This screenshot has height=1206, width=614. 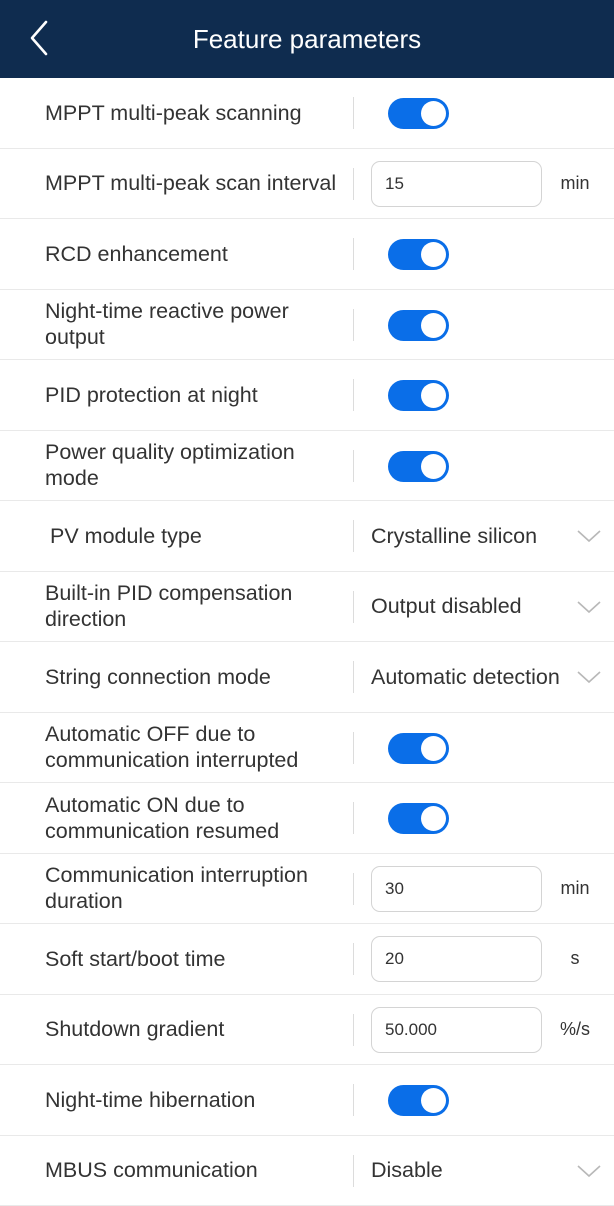 I want to click on setting-row-rcd-enhancement: RCD enhancement, so click(x=307, y=254).